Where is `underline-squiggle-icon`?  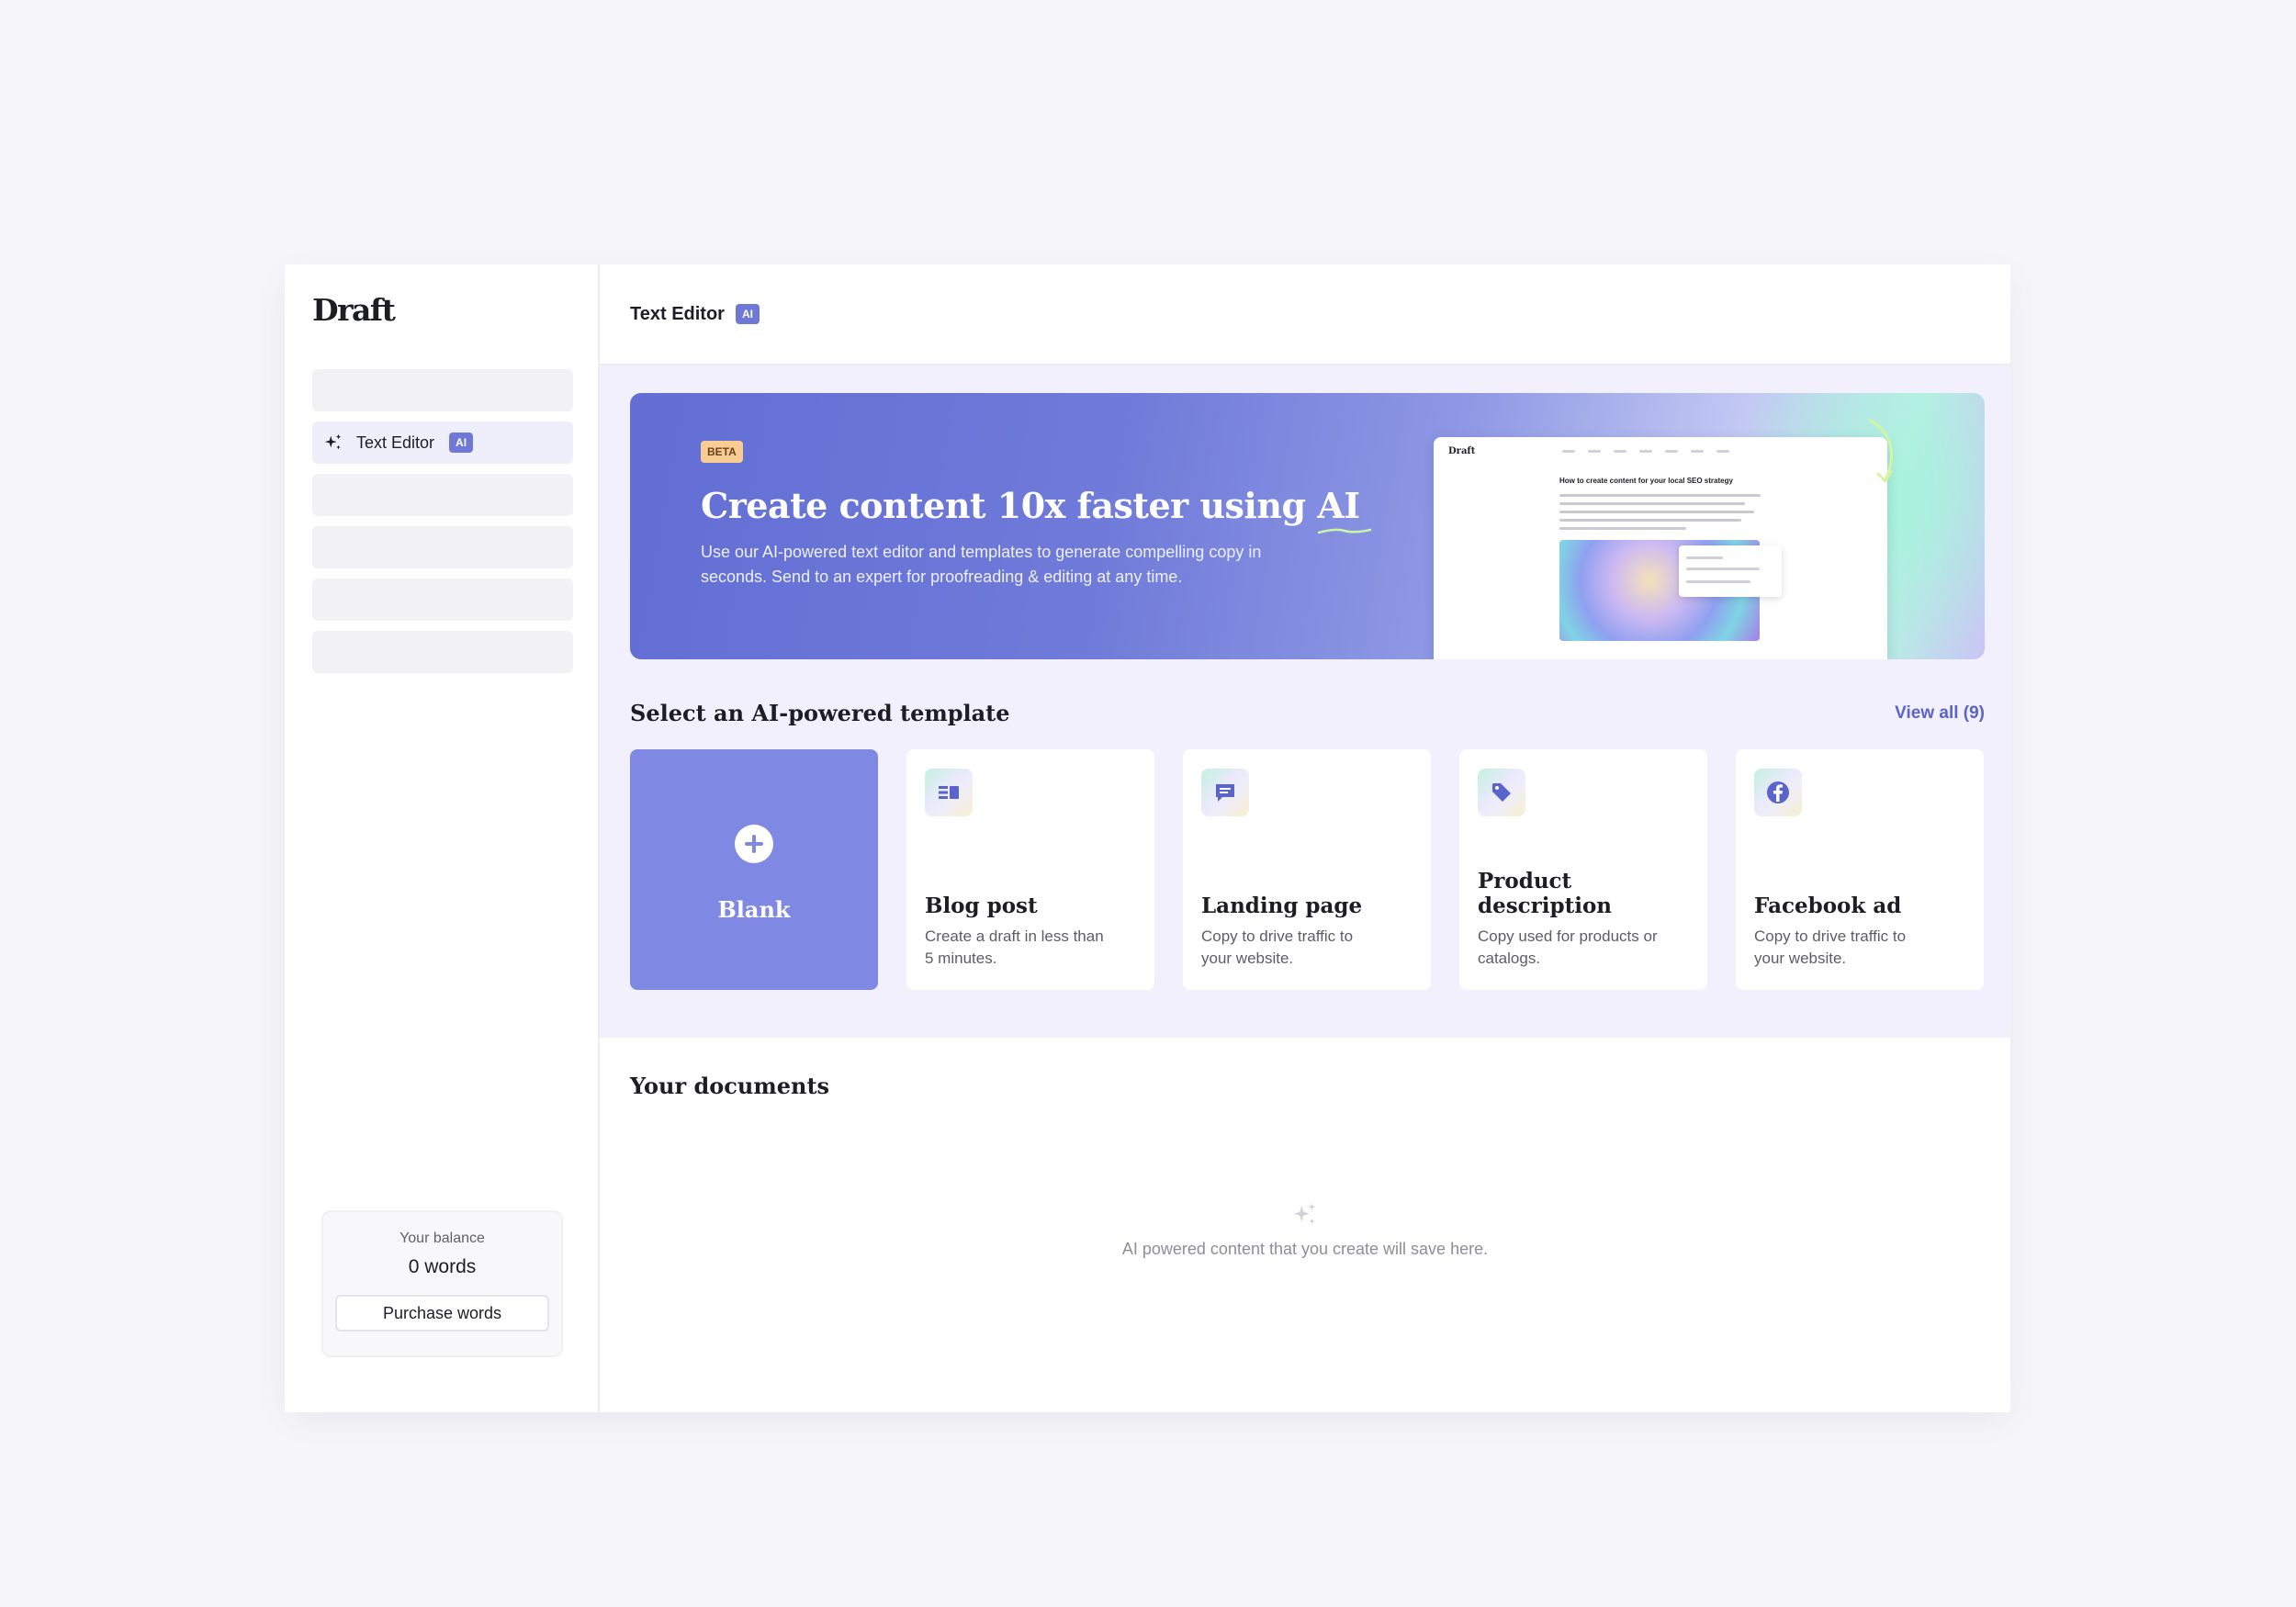
underline-squiggle-icon is located at coordinates (1345, 531).